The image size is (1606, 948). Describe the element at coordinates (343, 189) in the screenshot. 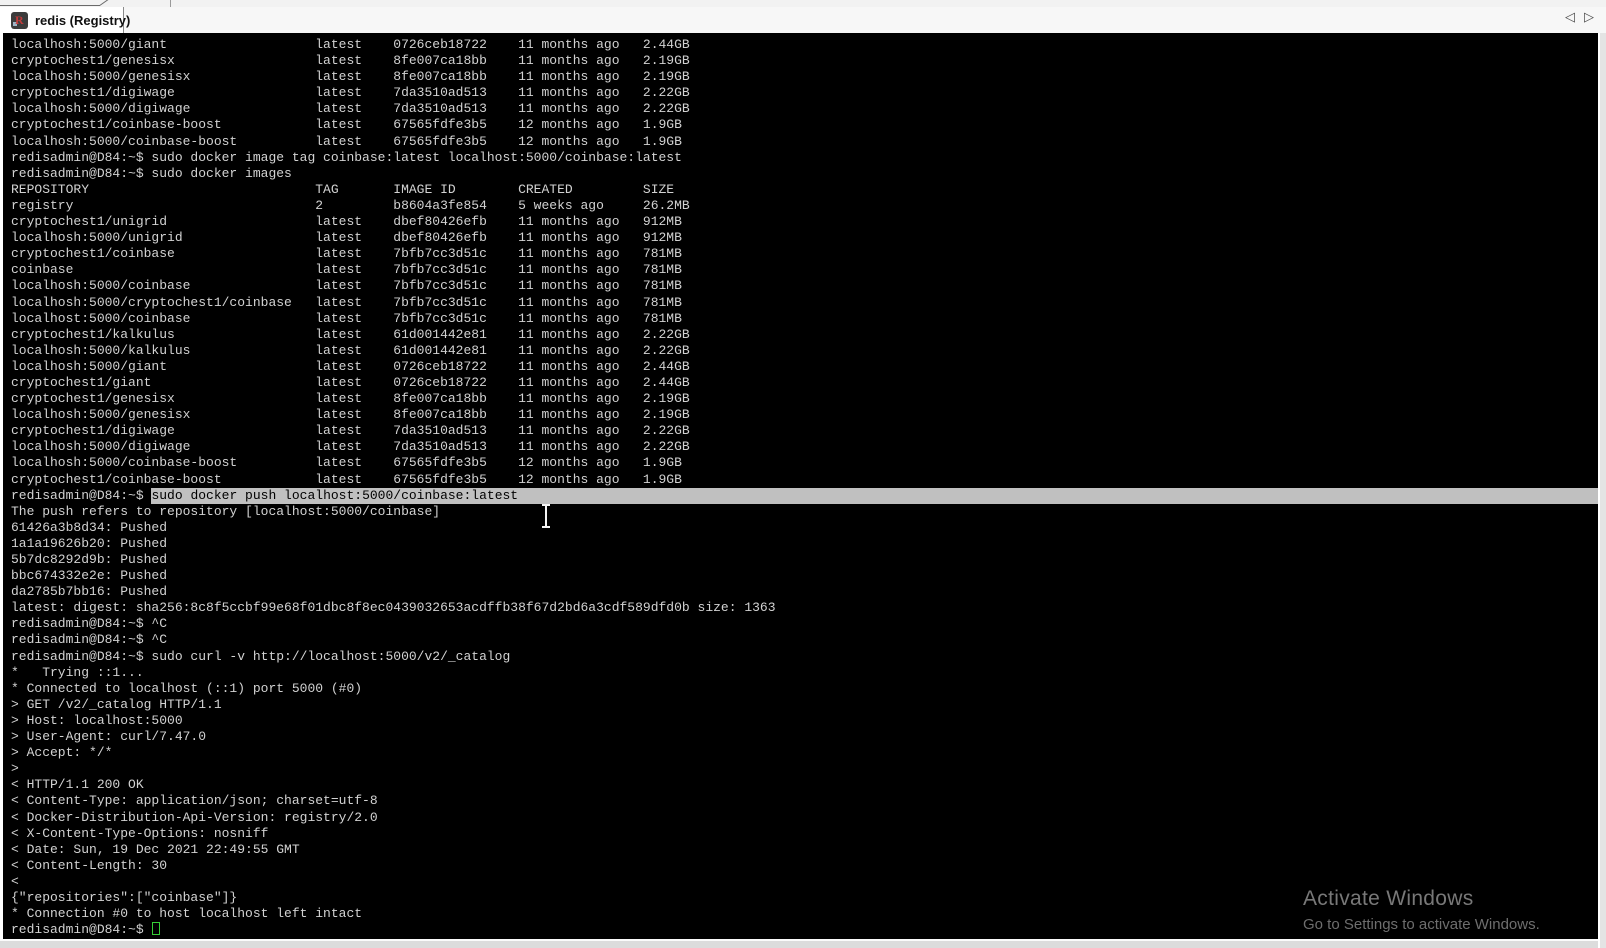

I see `terminal-line: REPOSITORY TAG IMAGE ID CREATED SIZE` at that location.